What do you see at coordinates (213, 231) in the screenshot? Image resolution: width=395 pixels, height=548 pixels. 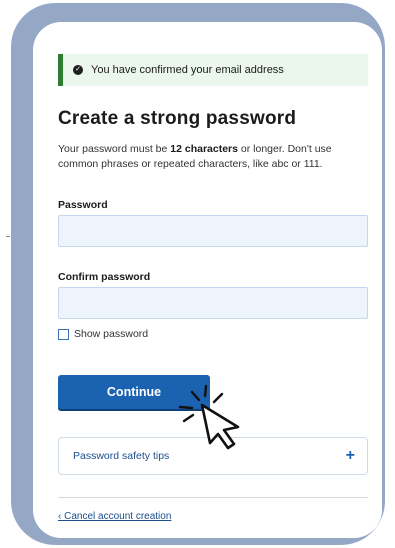 I see `password-input` at bounding box center [213, 231].